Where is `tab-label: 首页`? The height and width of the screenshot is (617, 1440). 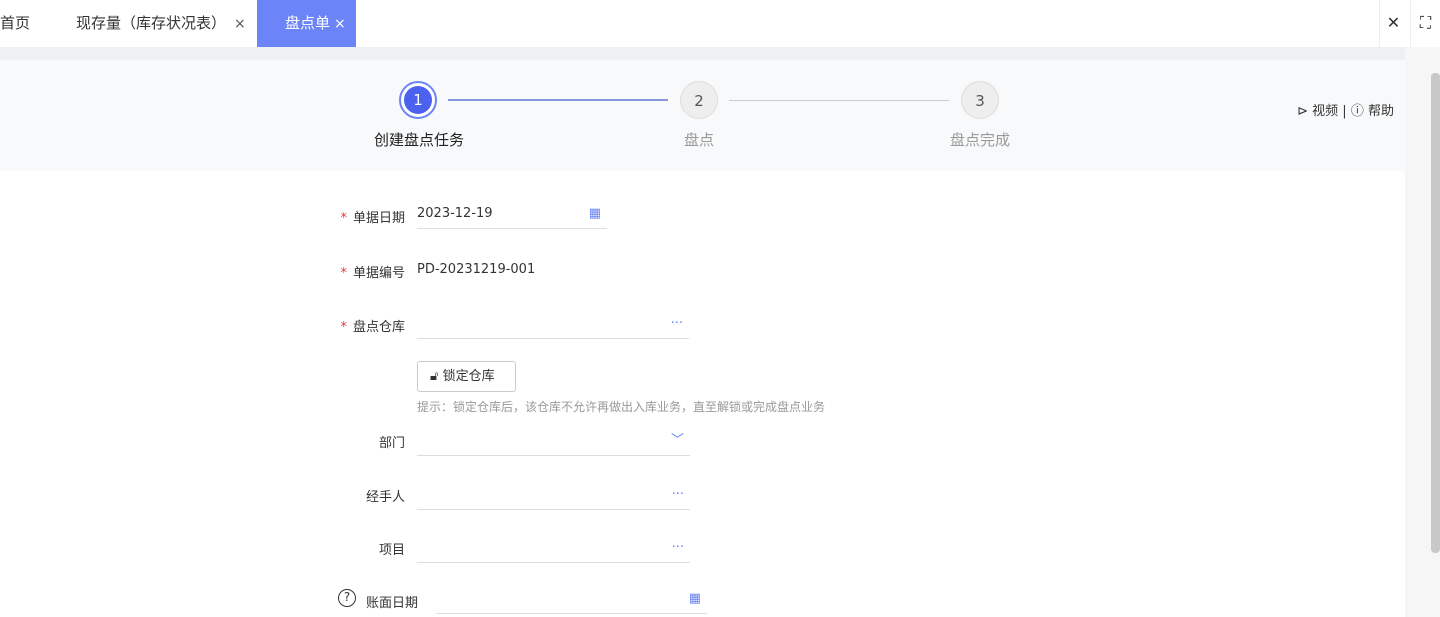
tab-label: 首页 is located at coordinates (15, 23).